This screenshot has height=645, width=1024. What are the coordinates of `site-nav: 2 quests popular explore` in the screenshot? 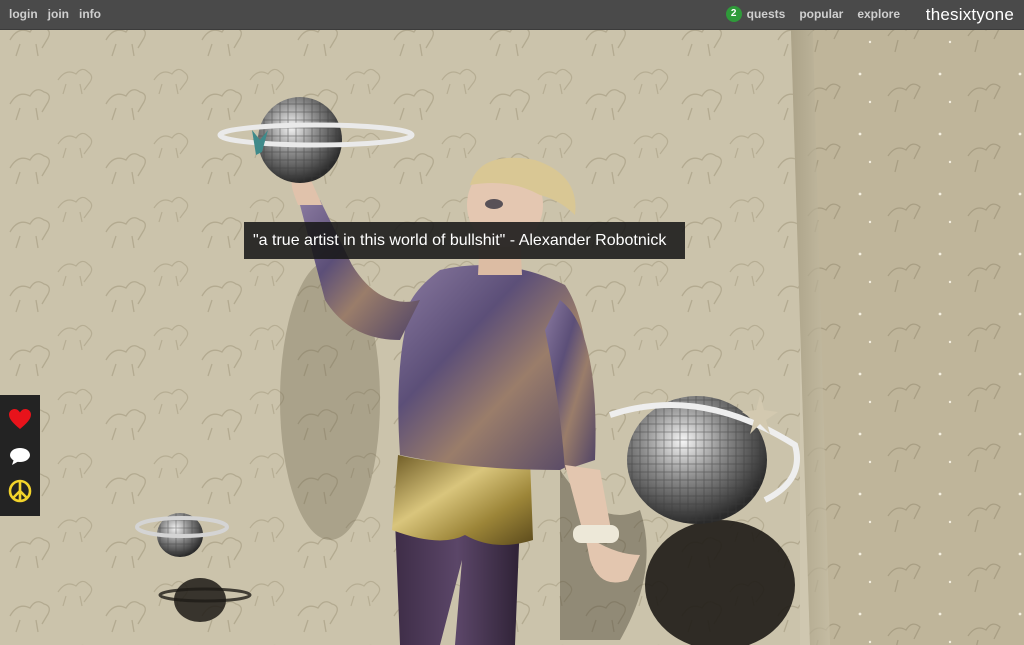 It's located at (812, 13).